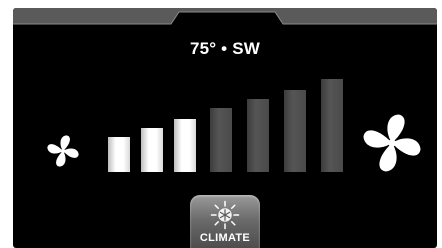 This screenshot has width=442, height=248. I want to click on climate-button: CLIMATE, so click(225, 221).